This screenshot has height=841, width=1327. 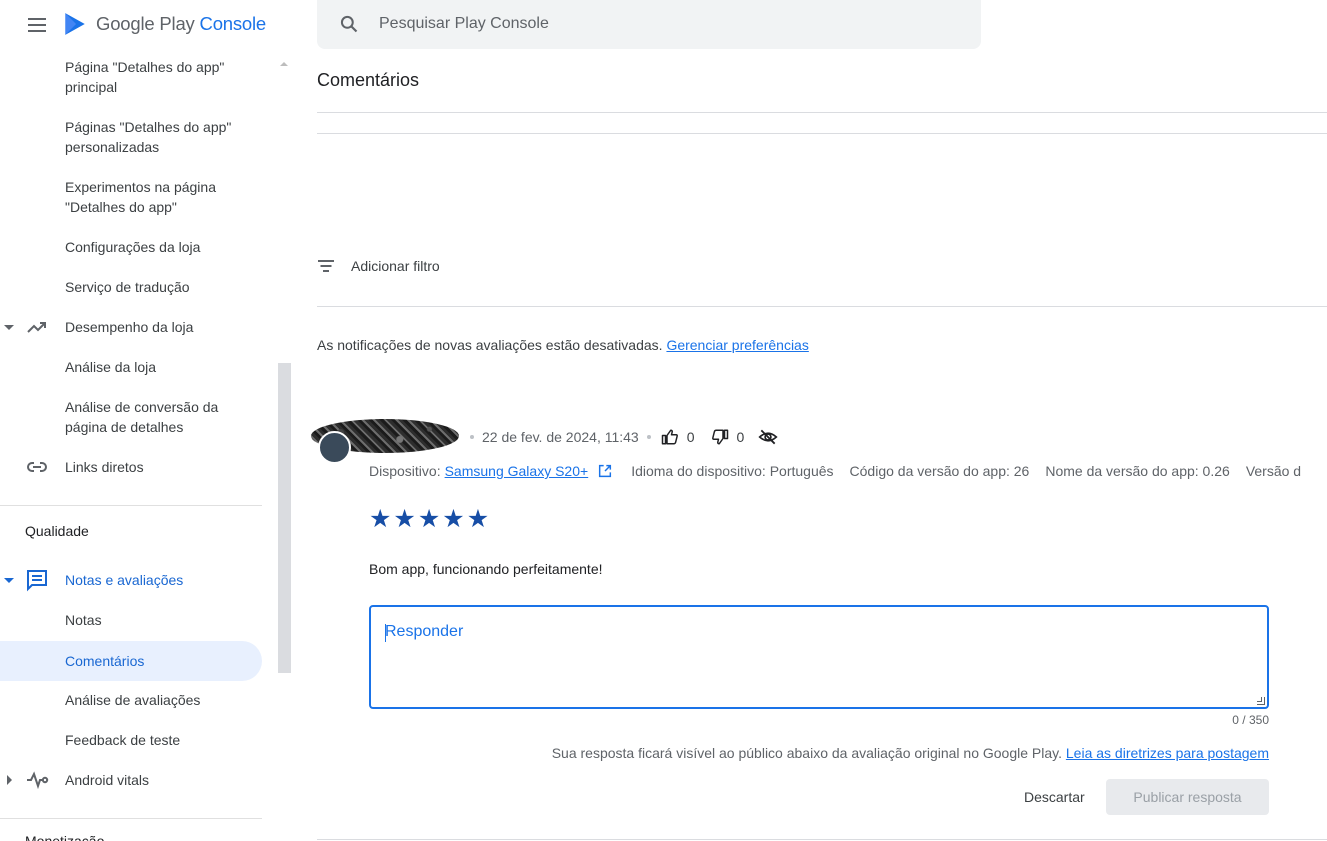 I want to click on sidebar-item-label: Serviço de tradução, so click(x=127, y=287).